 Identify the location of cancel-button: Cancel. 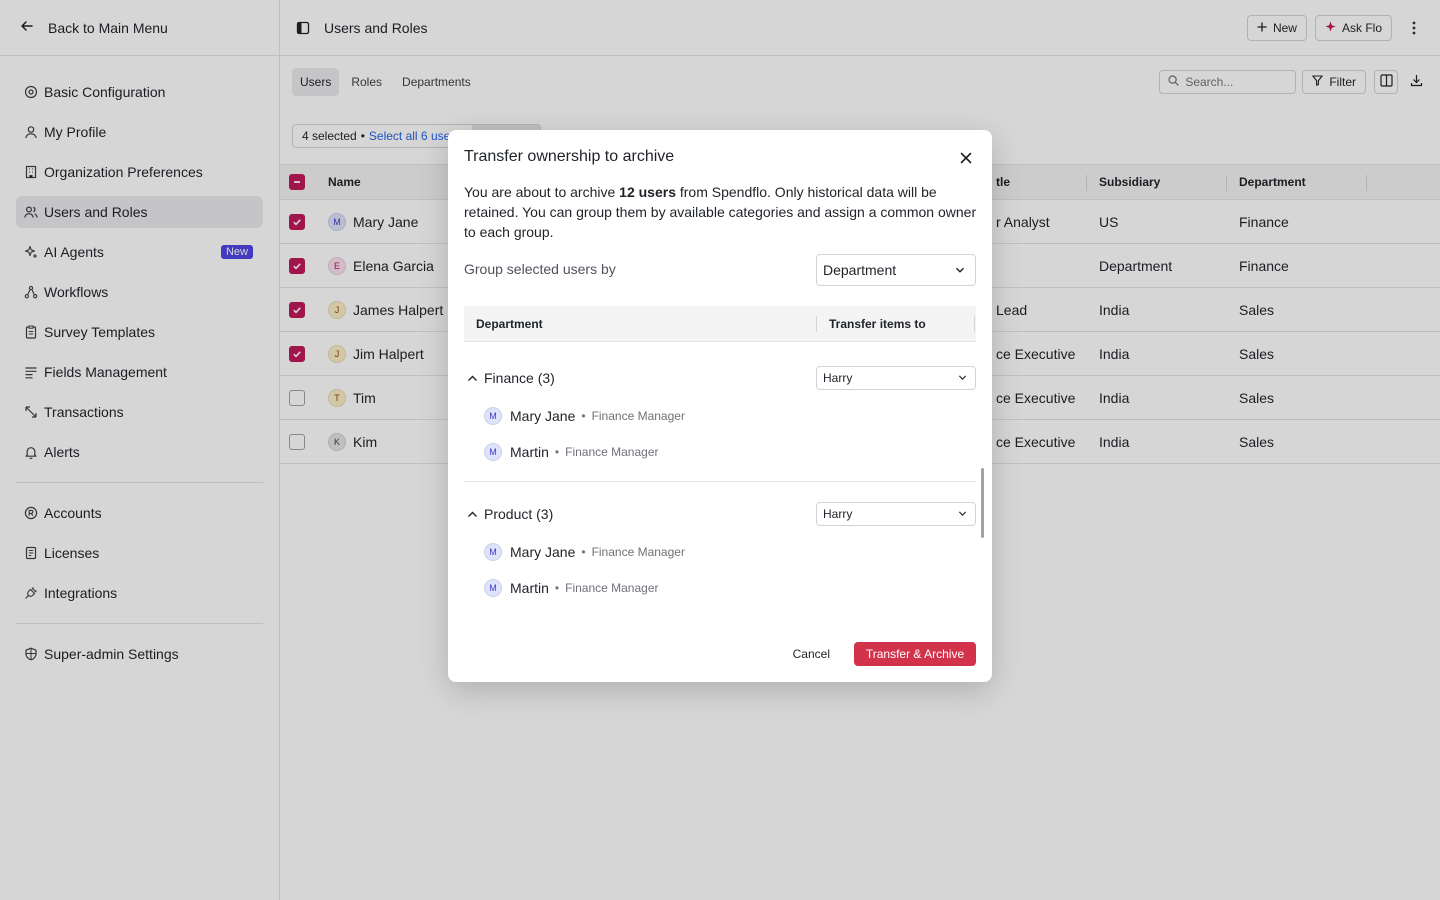
(811, 654).